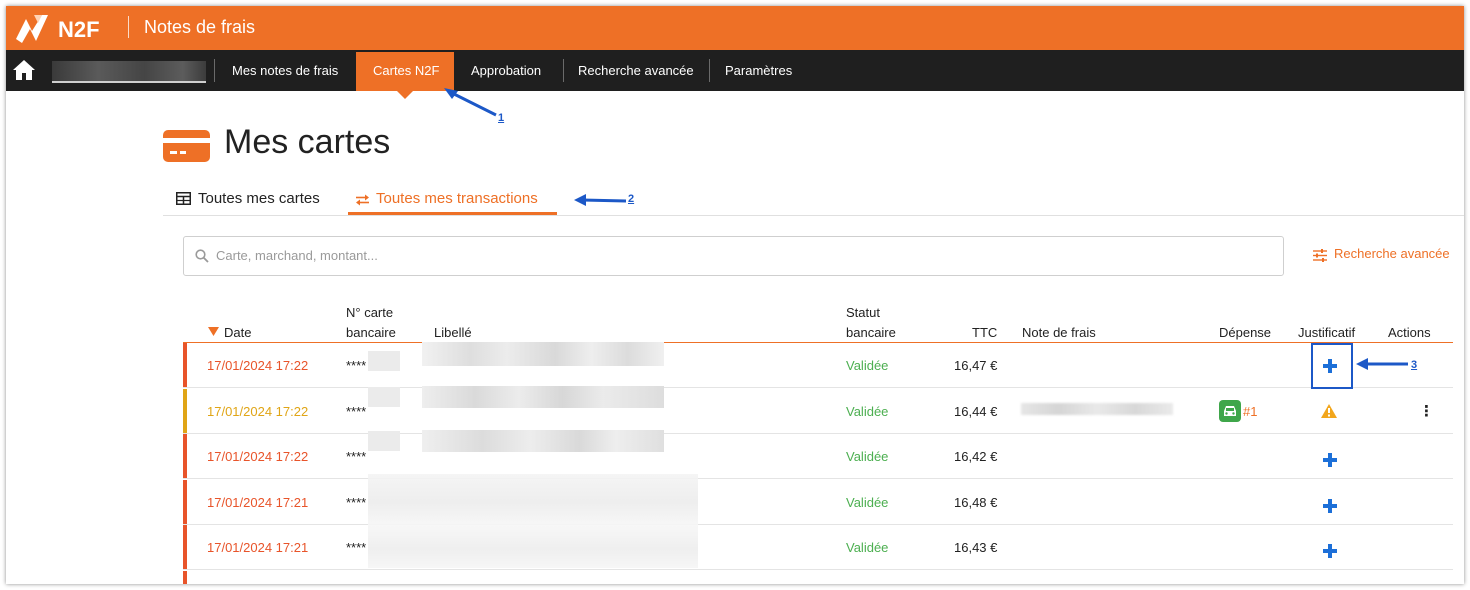 Image resolution: width=1470 pixels, height=590 pixels. I want to click on app-title: Notes de frais, so click(200, 27).